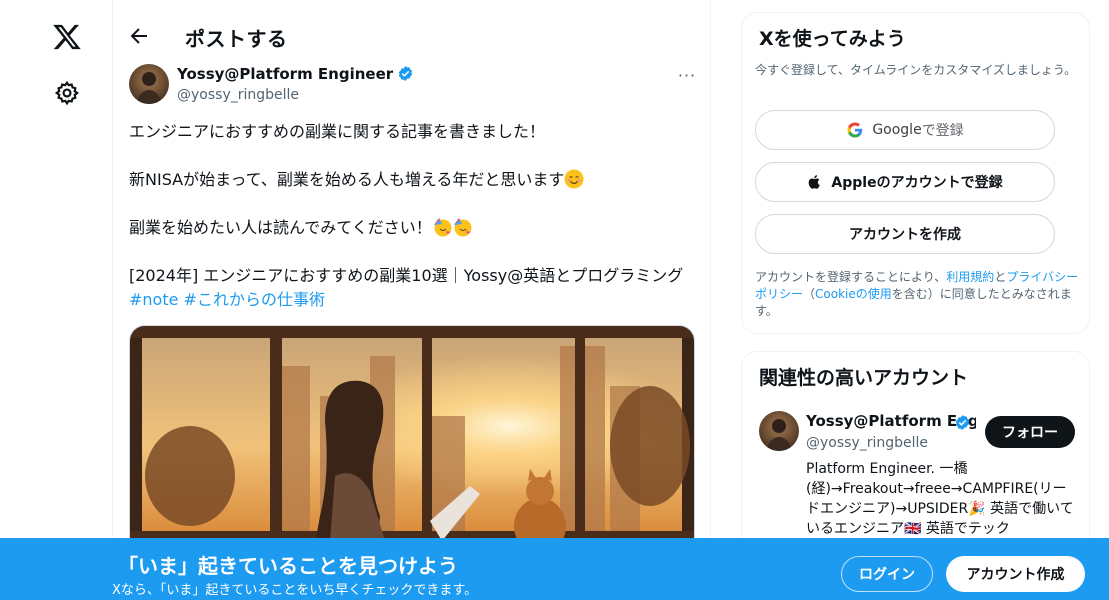 This screenshot has height=600, width=1109. What do you see at coordinates (56, 300) in the screenshot?
I see `left-nav` at bounding box center [56, 300].